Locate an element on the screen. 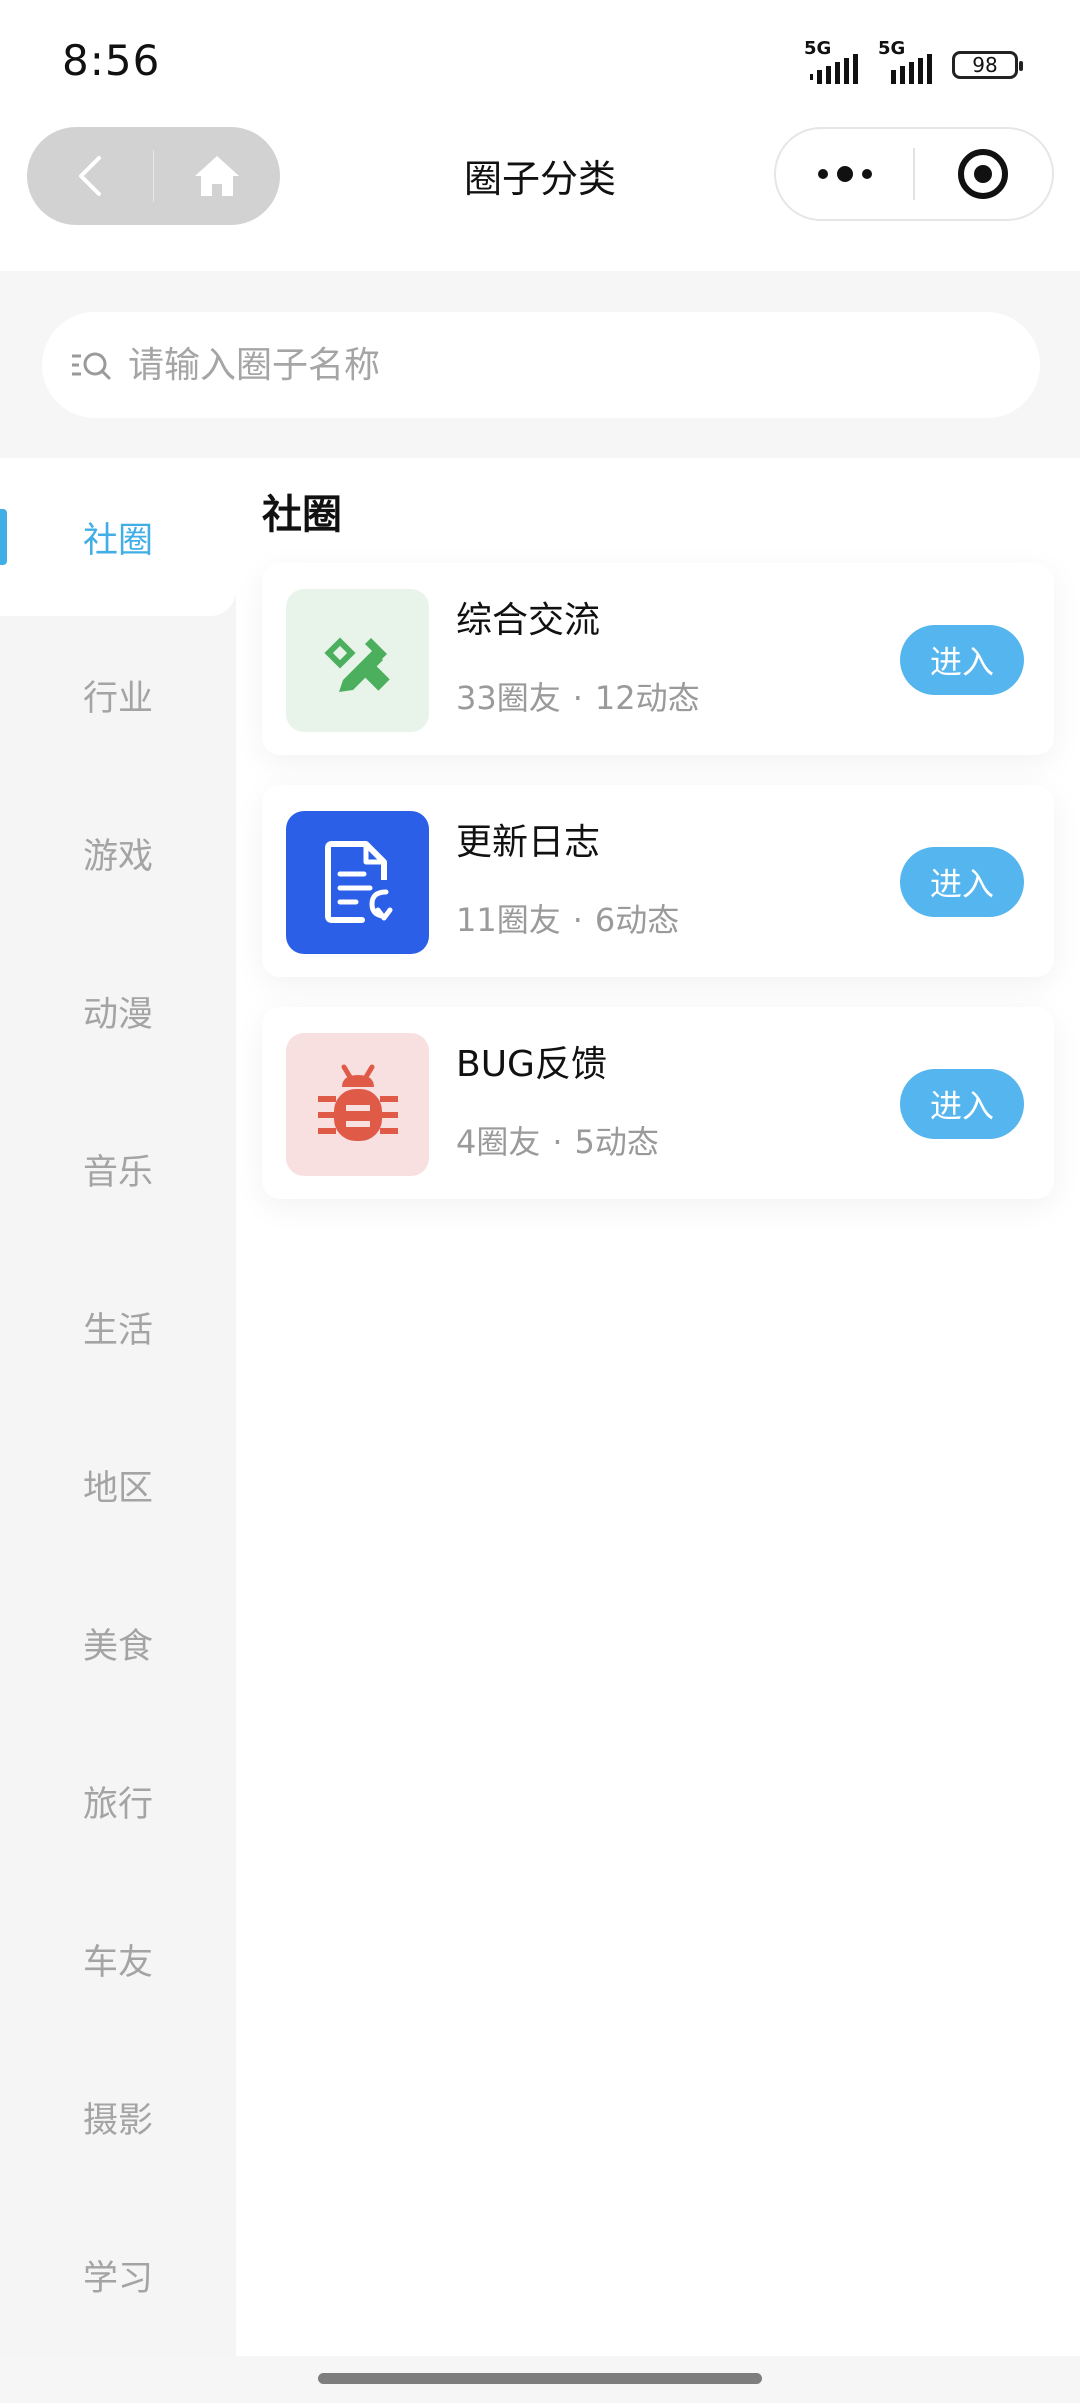  sidebar-item-lvxing: 旅行 is located at coordinates (118, 1801).